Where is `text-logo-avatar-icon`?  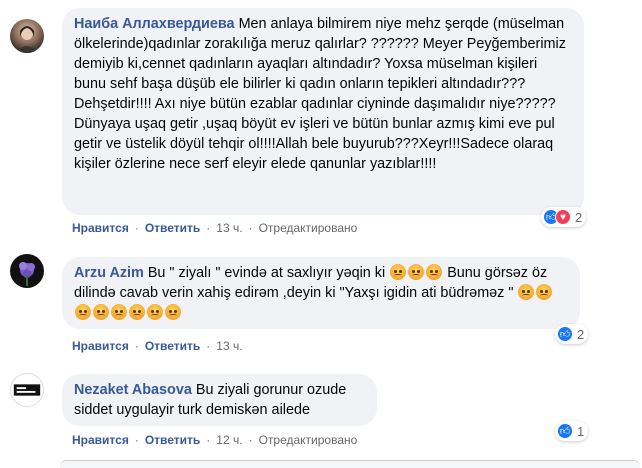
text-logo-avatar-icon is located at coordinates (27, 390).